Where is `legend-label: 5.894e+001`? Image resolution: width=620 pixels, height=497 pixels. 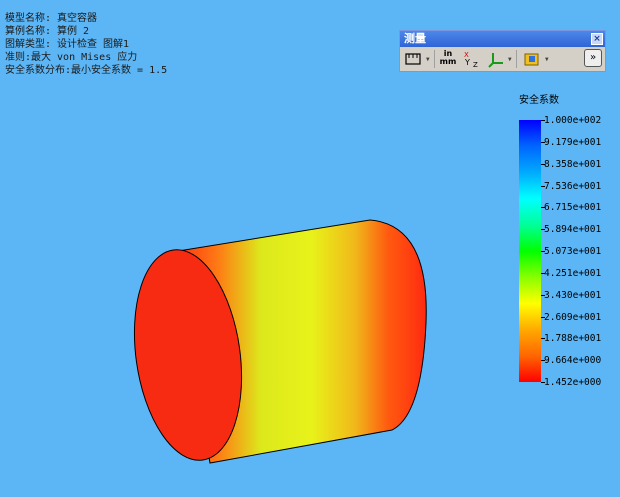
legend-label: 5.894e+001 is located at coordinates (573, 230).